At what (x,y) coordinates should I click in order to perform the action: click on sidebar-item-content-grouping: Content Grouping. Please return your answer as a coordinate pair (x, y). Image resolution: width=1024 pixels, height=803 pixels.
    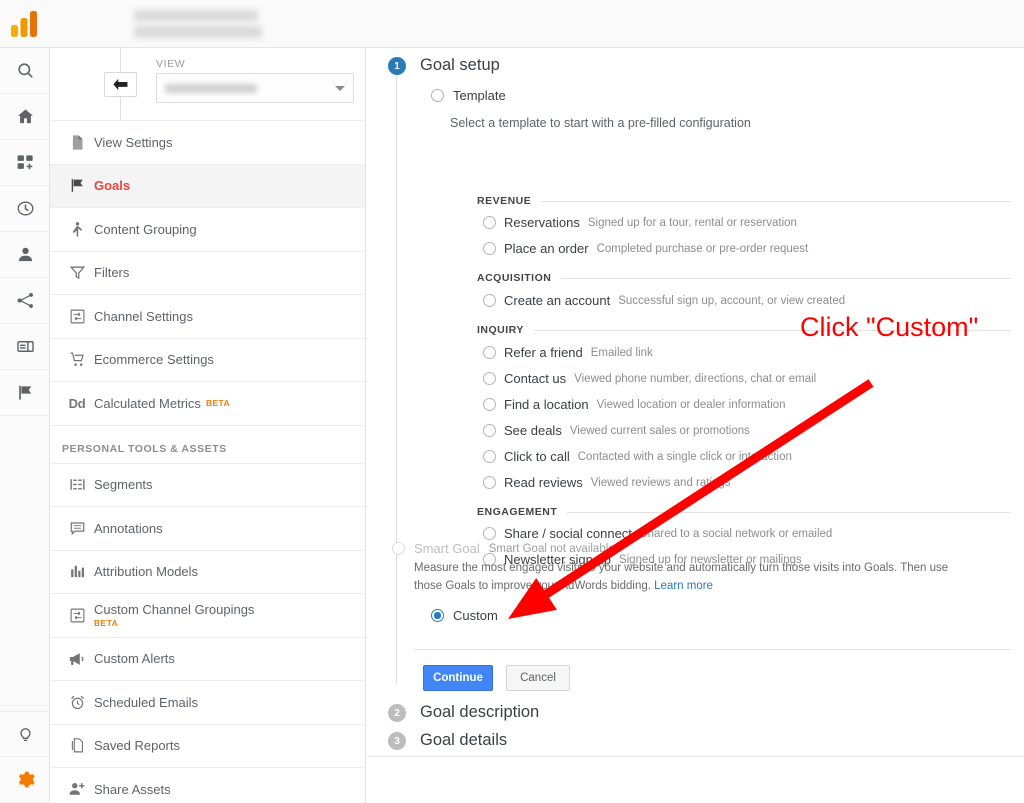
    Looking at the image, I should click on (207, 229).